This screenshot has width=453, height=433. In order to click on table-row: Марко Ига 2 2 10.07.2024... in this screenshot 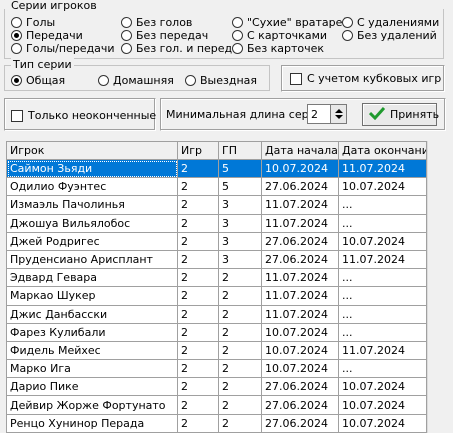, I will do `click(216, 369)`.